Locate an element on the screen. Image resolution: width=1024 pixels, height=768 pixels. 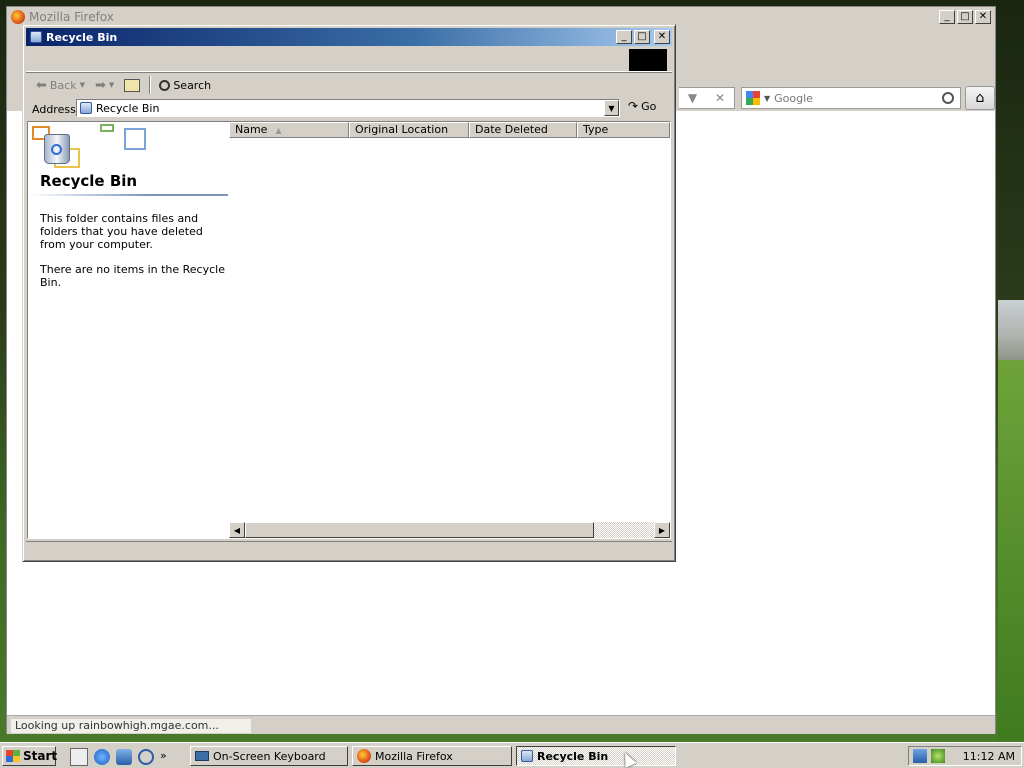
empty-message: There are no items in the Recycle Bin. is located at coordinates (132, 276).